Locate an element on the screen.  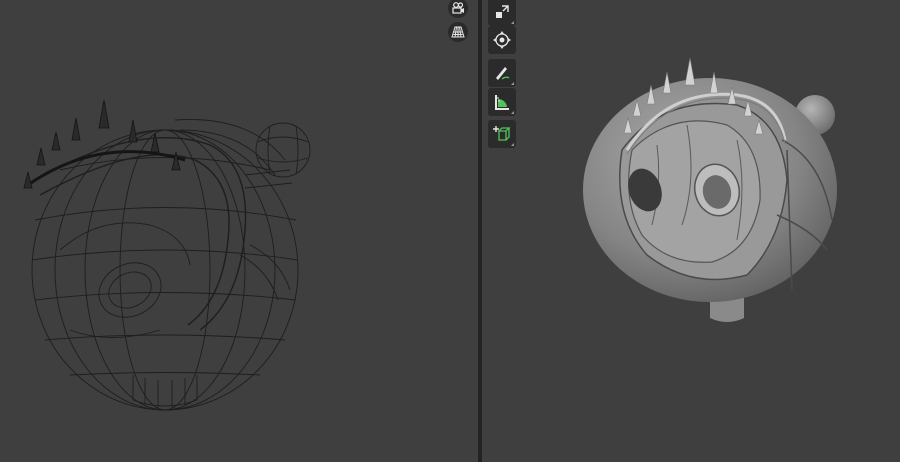
perspective-toggle-button is located at coordinates (458, 32).